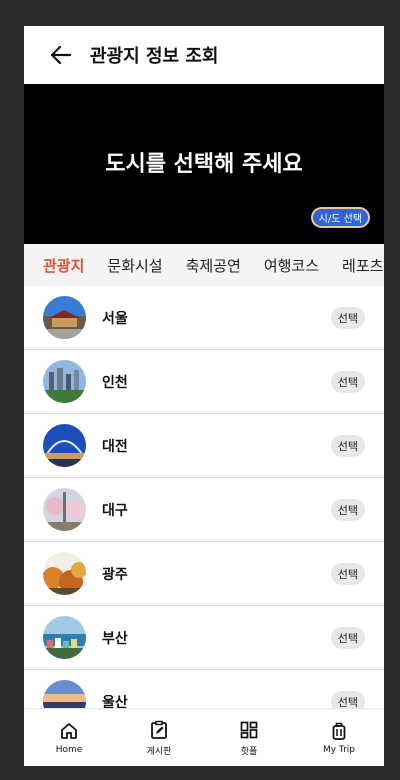  Describe the element at coordinates (159, 751) in the screenshot. I see `nav-label: 게시판` at that location.